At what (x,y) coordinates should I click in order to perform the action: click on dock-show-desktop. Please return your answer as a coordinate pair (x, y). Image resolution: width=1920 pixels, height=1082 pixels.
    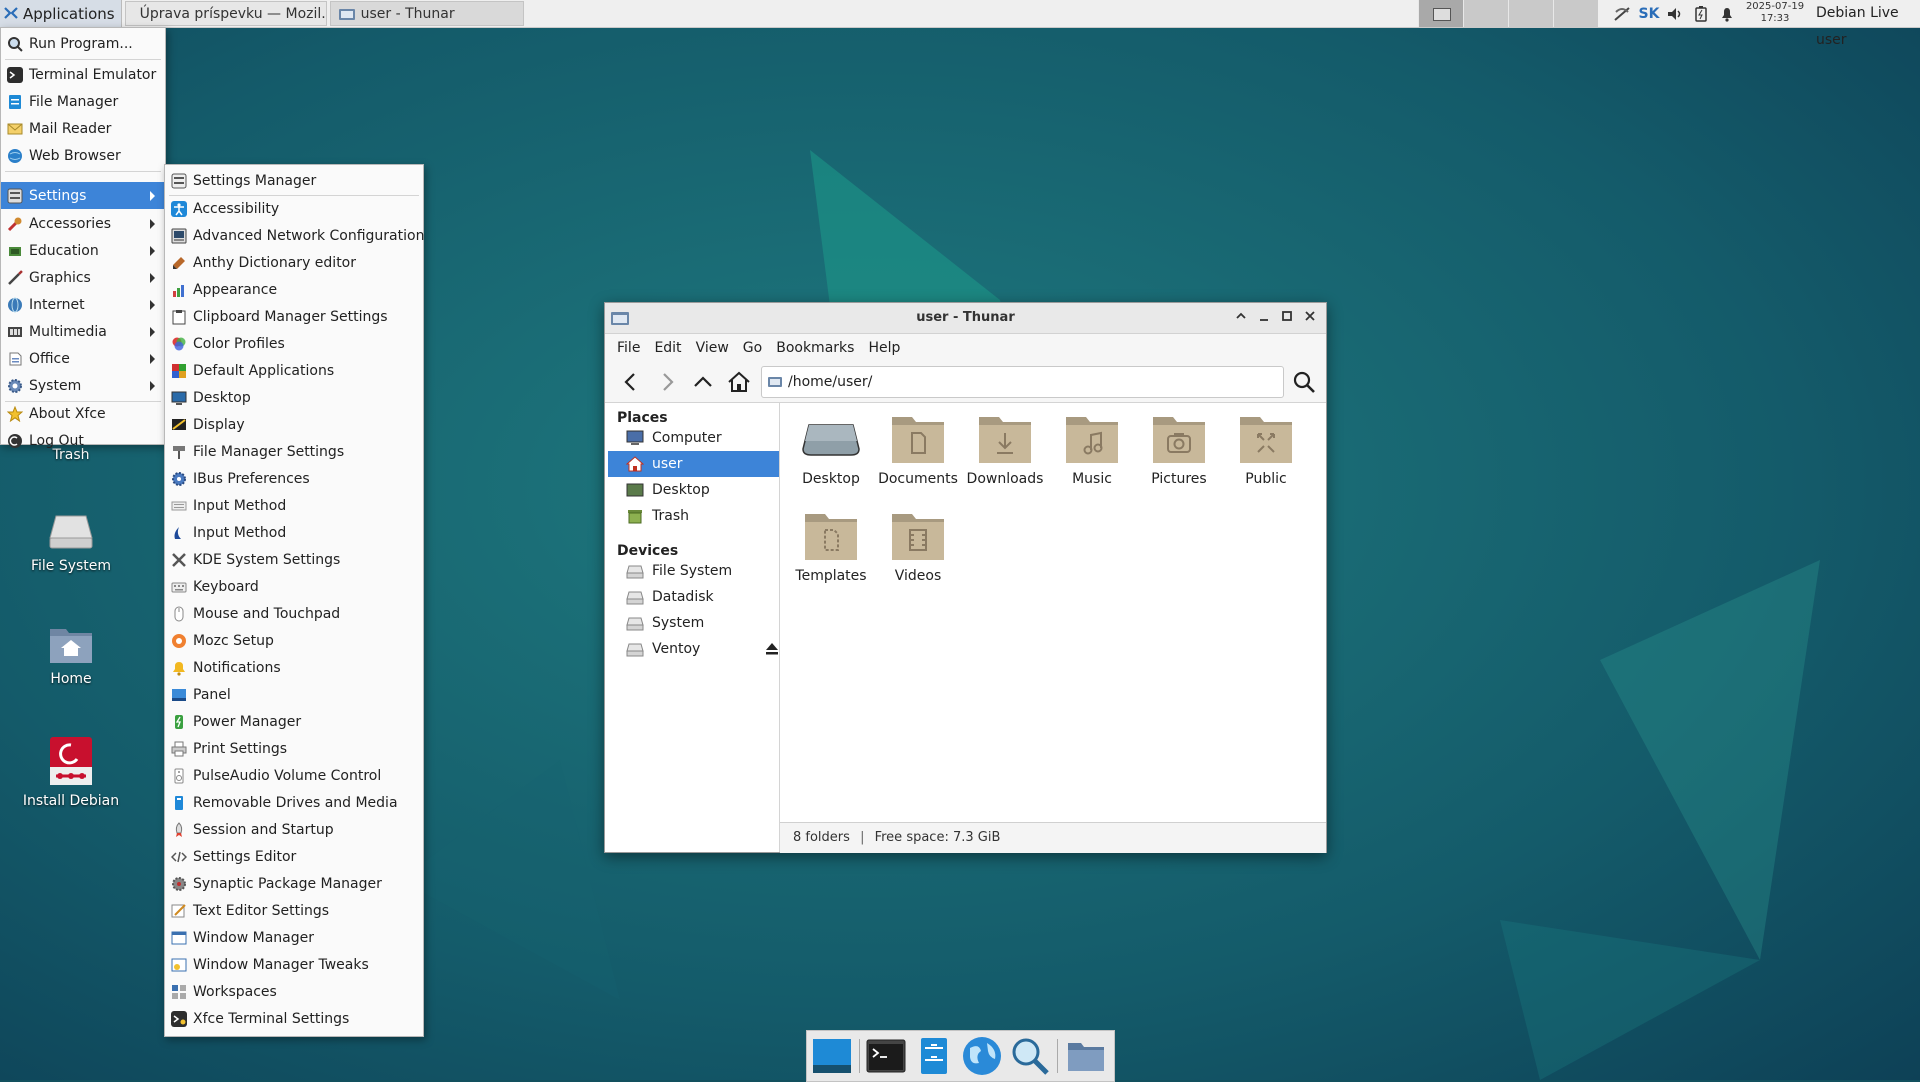
    Looking at the image, I should click on (832, 1056).